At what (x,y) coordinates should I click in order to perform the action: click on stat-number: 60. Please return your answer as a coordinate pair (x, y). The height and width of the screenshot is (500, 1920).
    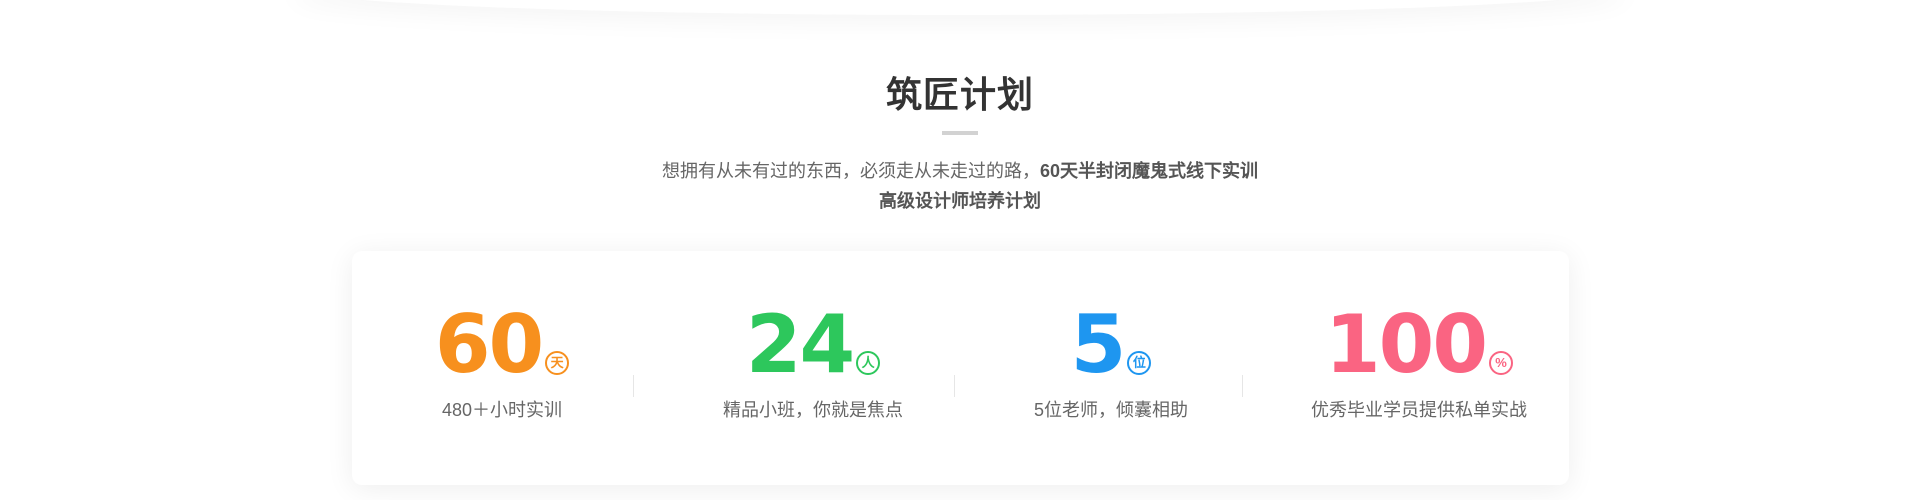
    Looking at the image, I should click on (489, 344).